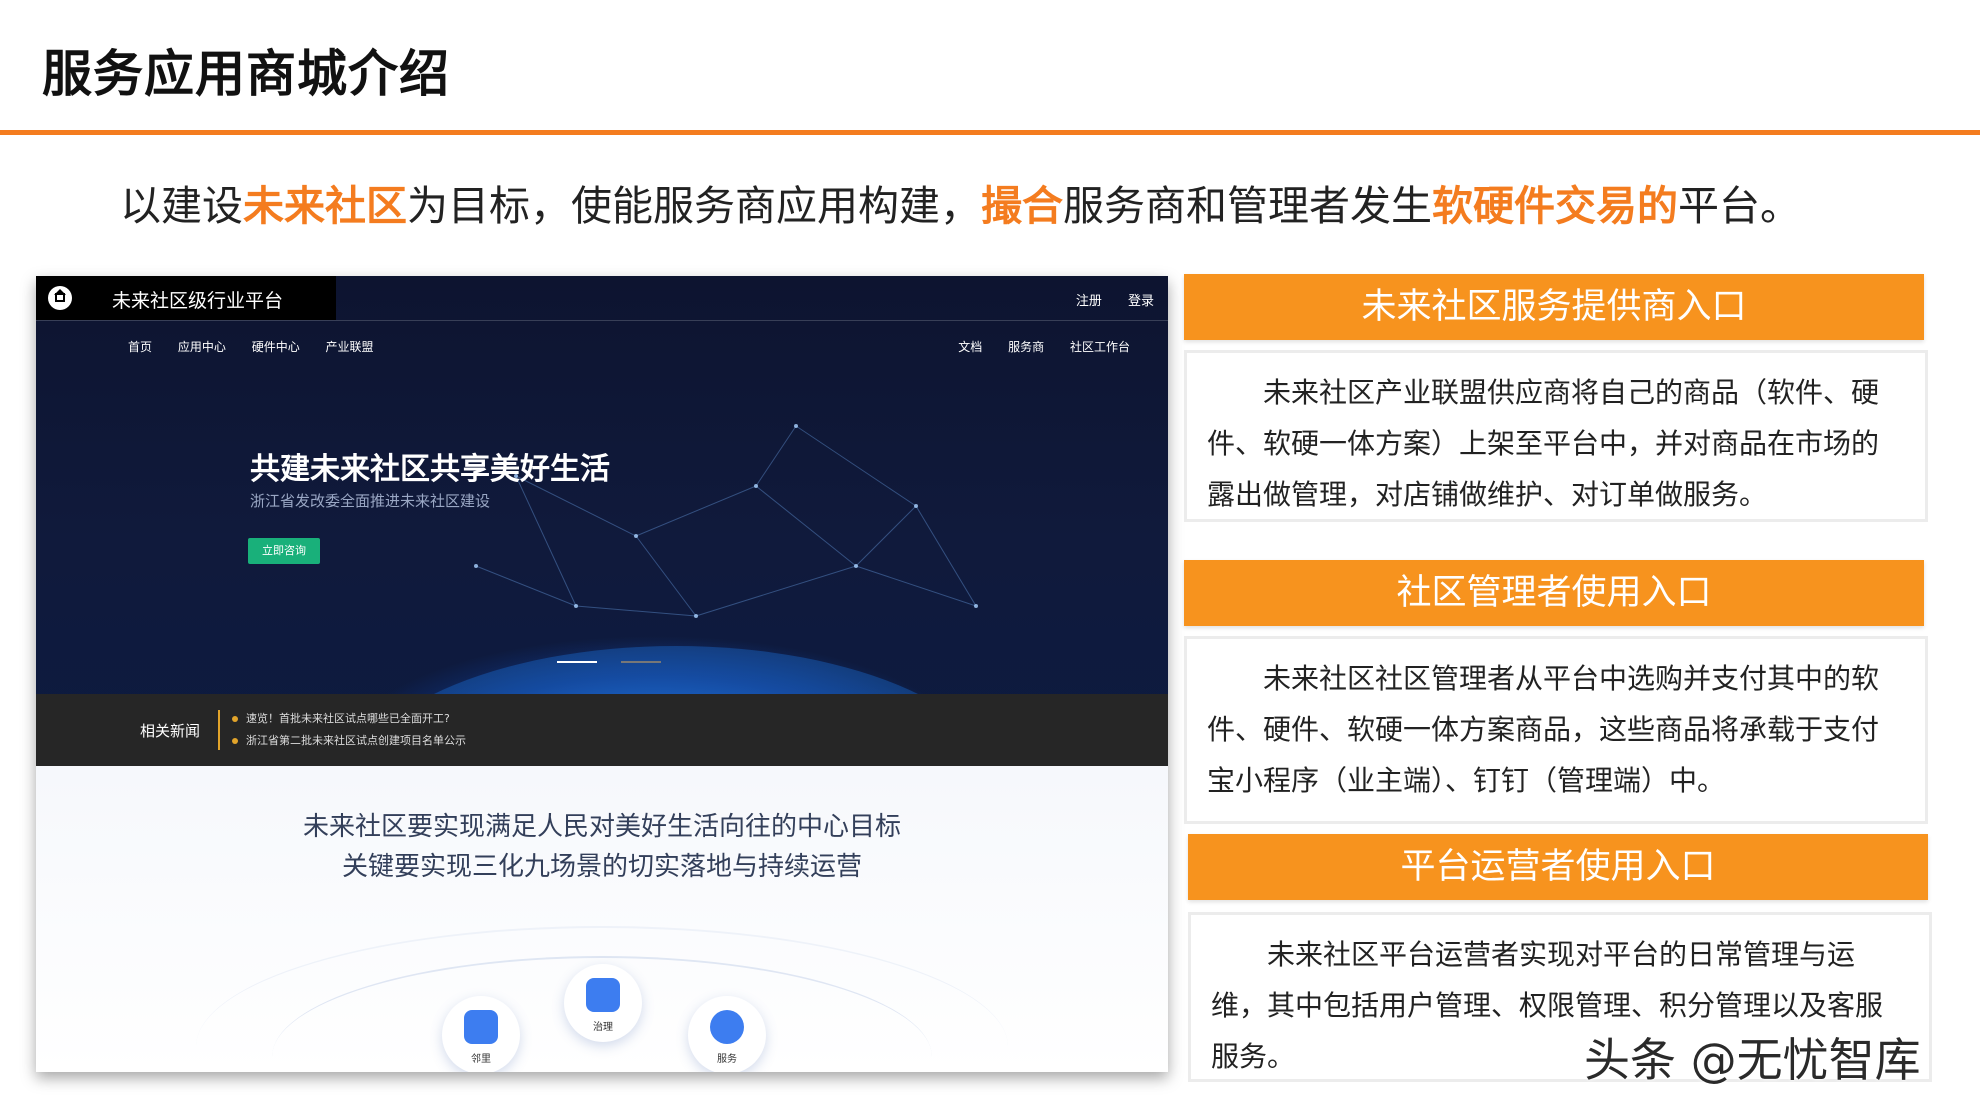 The image size is (1980, 1113). Describe the element at coordinates (694, 206) in the screenshot. I see `tagline-part: 为目标，使能服务商应用构建，` at that location.